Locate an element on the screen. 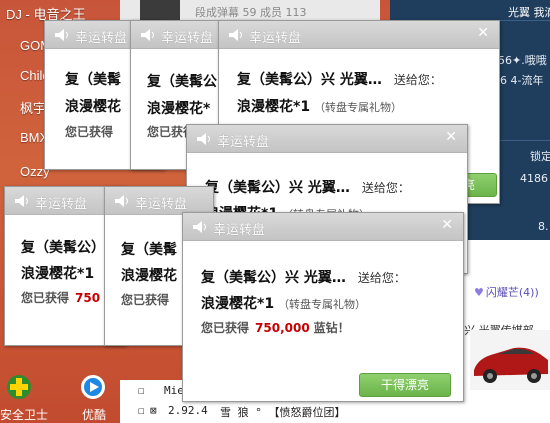 Image resolution: width=550 pixels, height=423 pixels. background-strip-text: 段成弹幕 59 成员 113 is located at coordinates (251, 12).